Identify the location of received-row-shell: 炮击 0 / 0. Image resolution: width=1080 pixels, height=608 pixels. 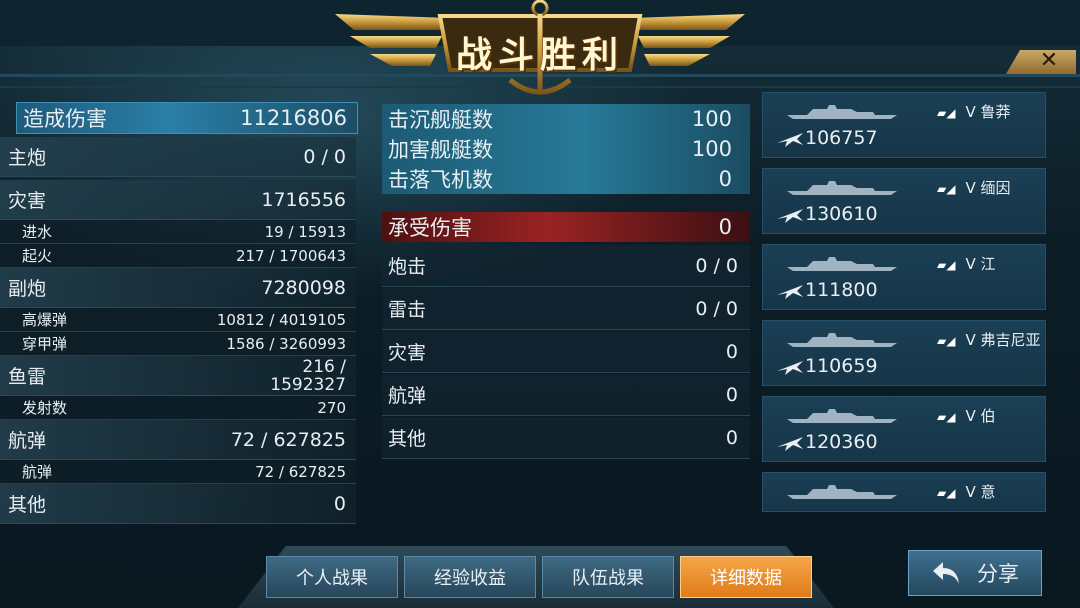
(566, 266).